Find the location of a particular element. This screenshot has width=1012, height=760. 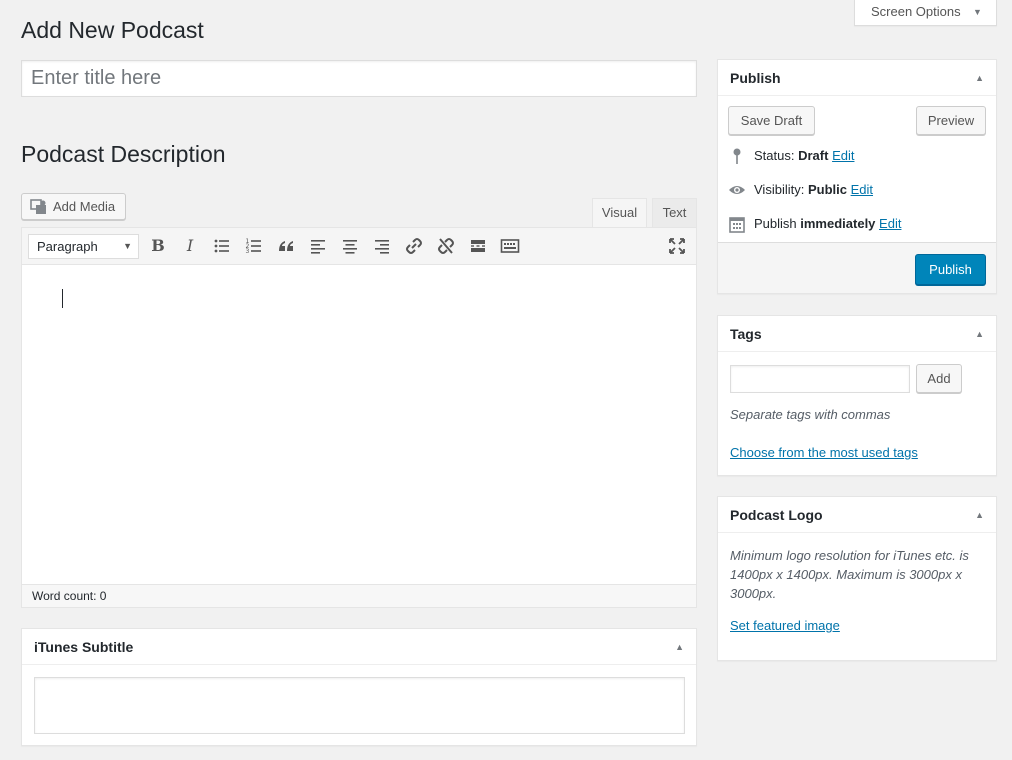

edit-status-link: Edit is located at coordinates (843, 155).